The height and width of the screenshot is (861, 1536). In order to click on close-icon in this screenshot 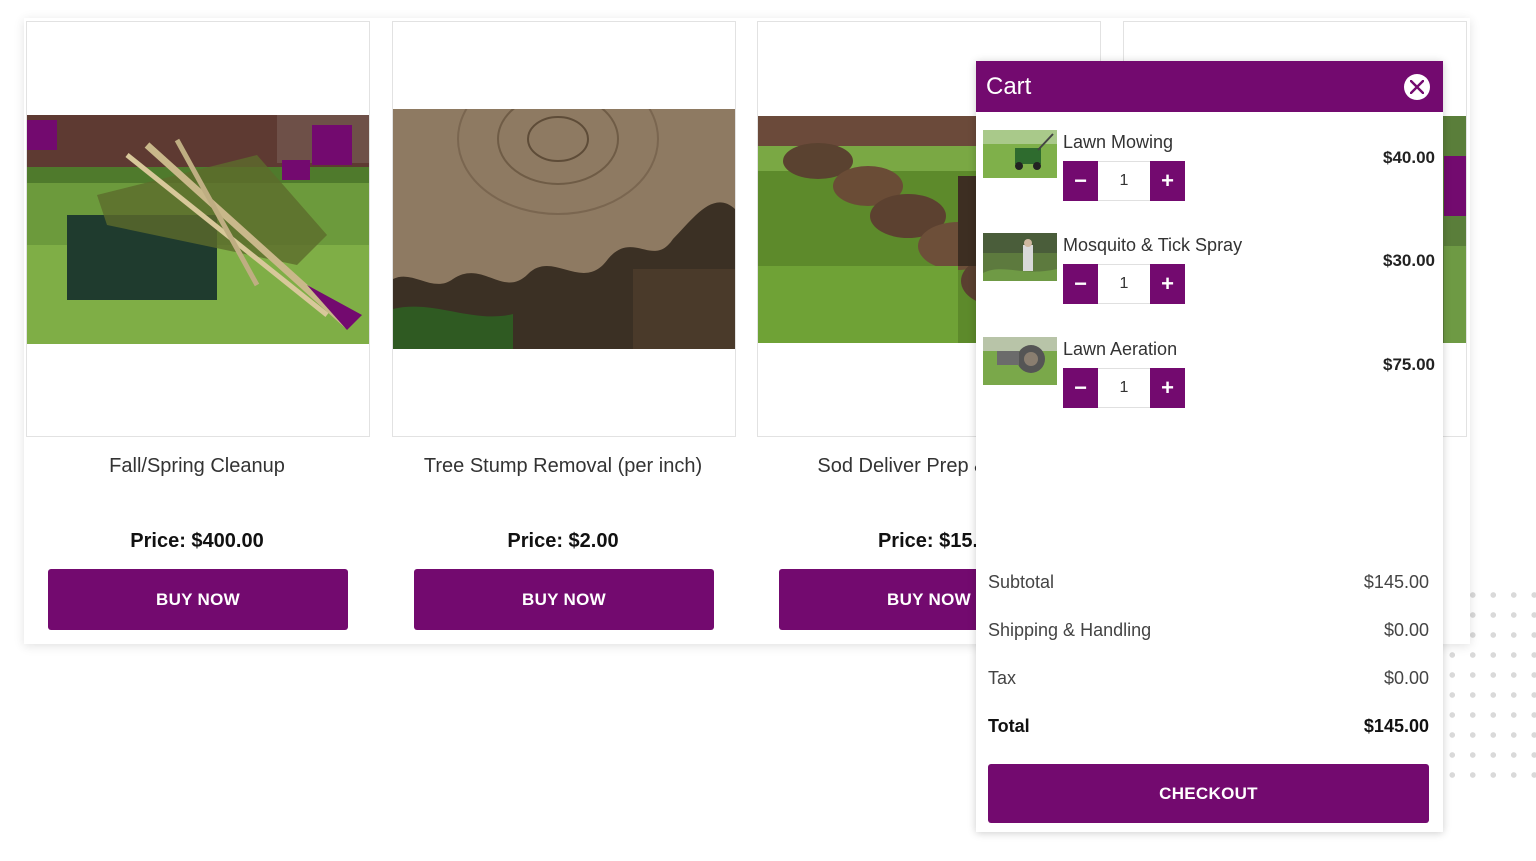, I will do `click(1417, 87)`.